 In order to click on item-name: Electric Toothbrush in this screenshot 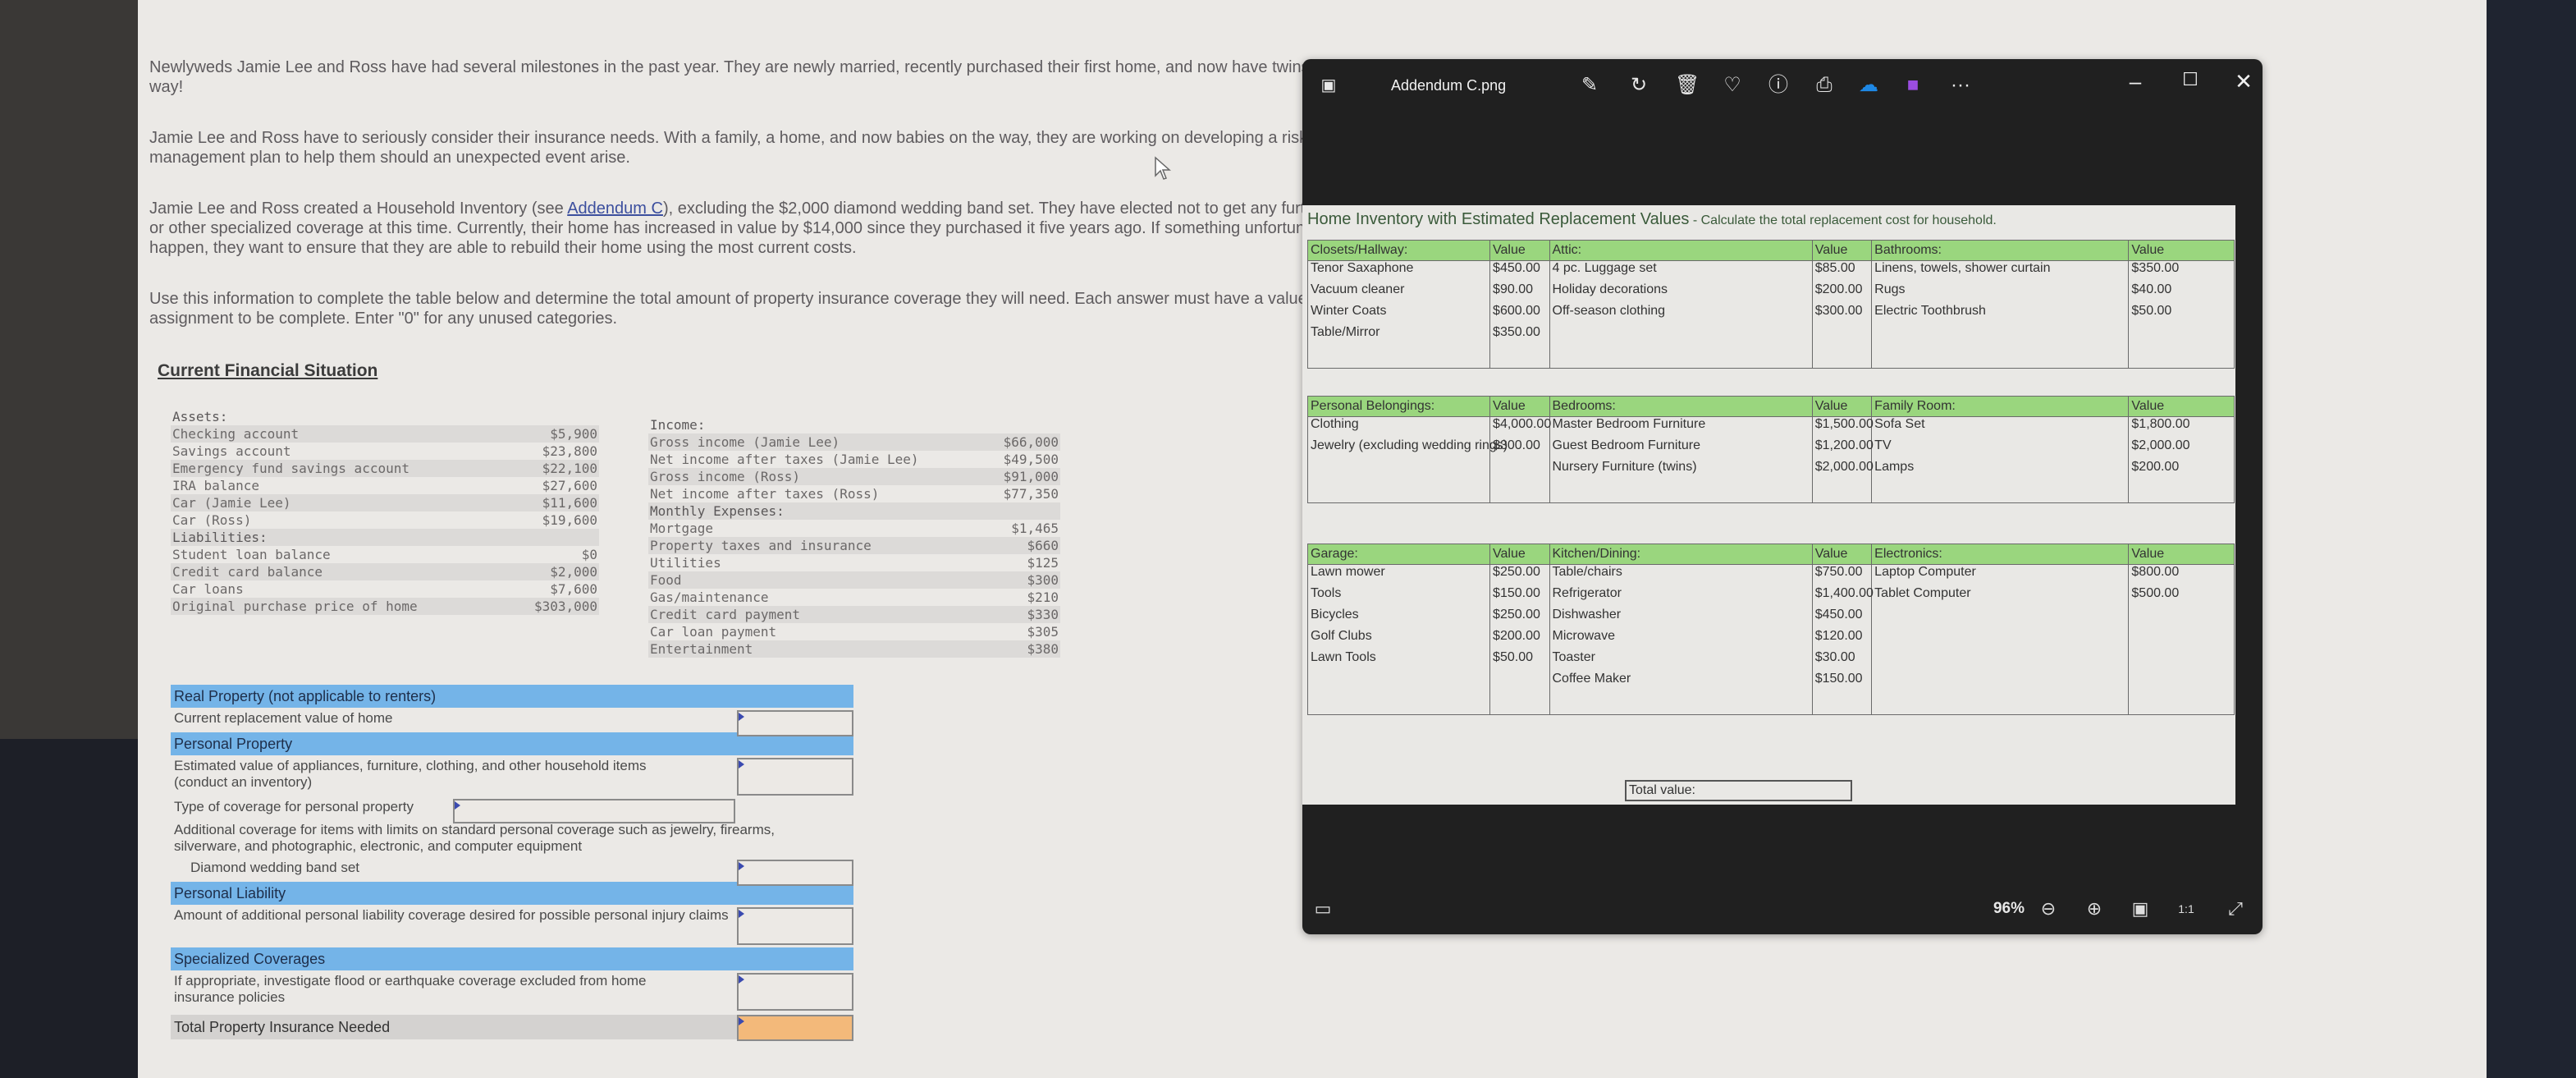, I will do `click(2000, 314)`.